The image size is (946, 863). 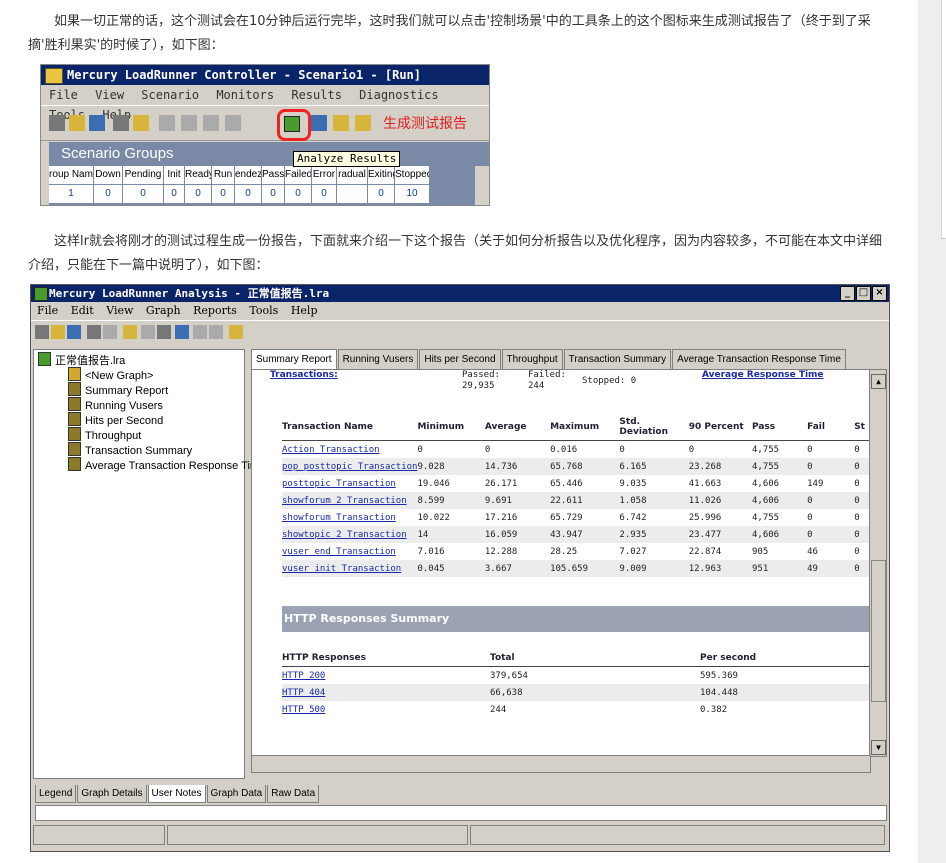 I want to click on page-scrollbar-thumb, so click(x=943, y=119).